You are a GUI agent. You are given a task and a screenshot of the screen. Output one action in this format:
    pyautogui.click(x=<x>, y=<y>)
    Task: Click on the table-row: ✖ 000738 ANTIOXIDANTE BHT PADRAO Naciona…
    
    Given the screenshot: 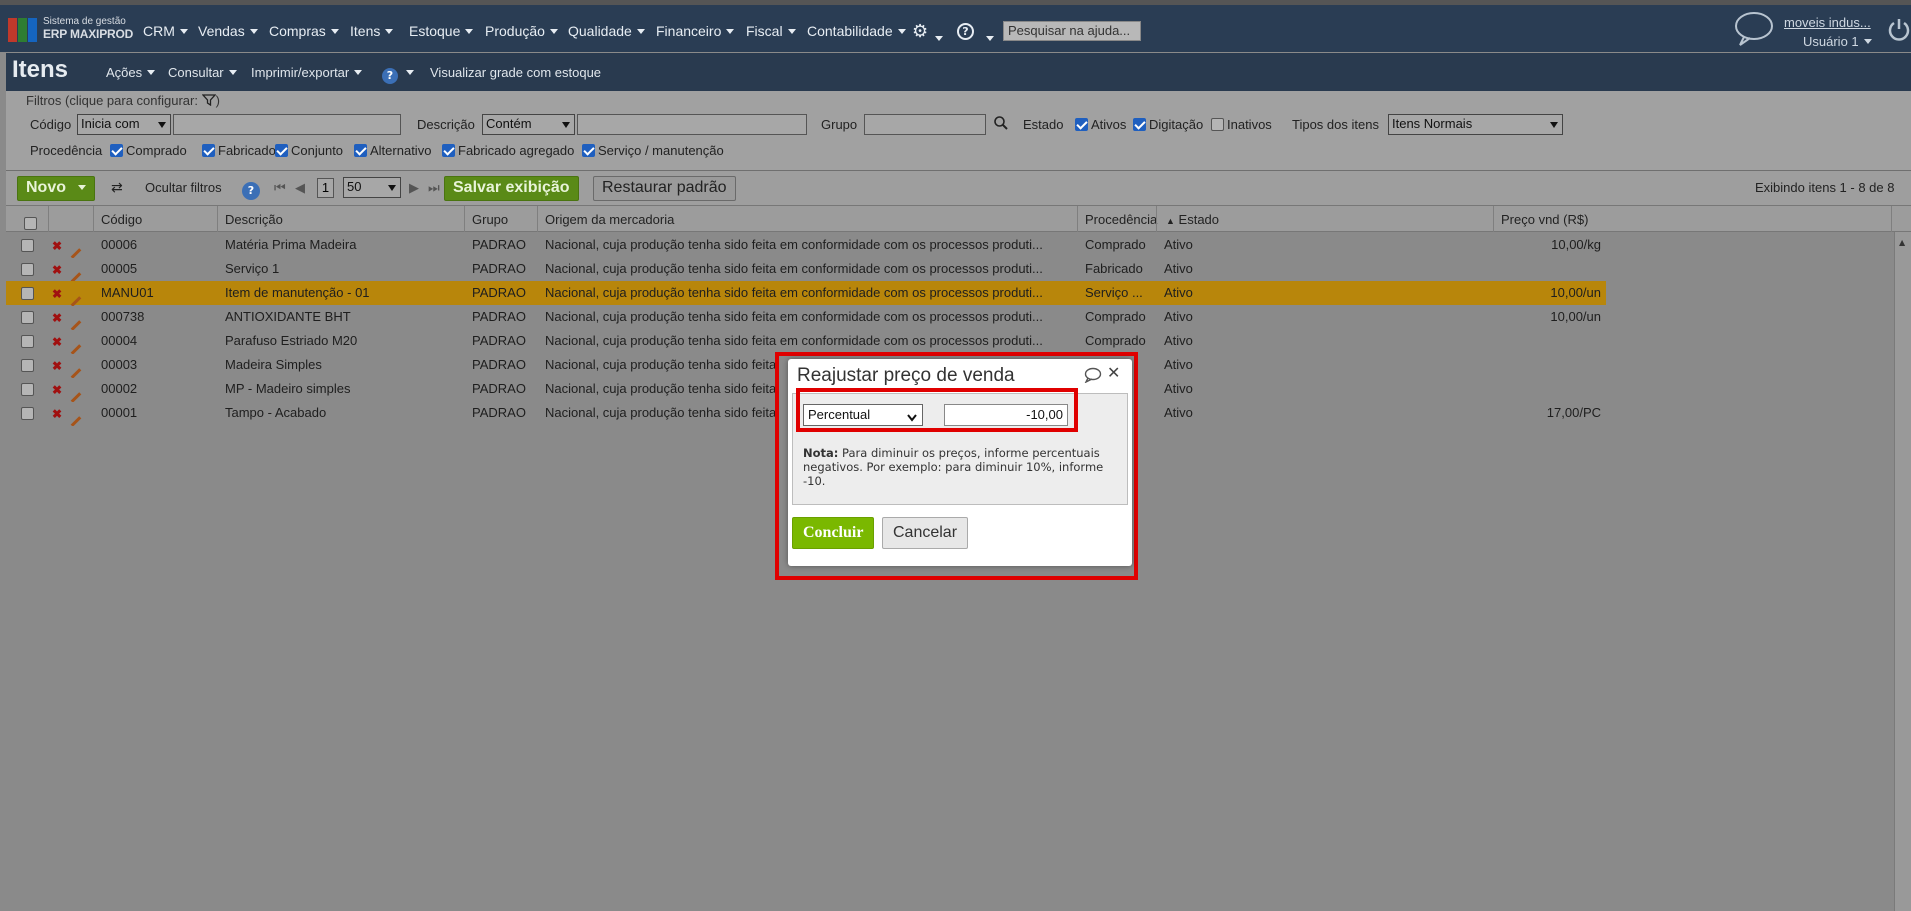 What is the action you would take?
    pyautogui.click(x=806, y=317)
    